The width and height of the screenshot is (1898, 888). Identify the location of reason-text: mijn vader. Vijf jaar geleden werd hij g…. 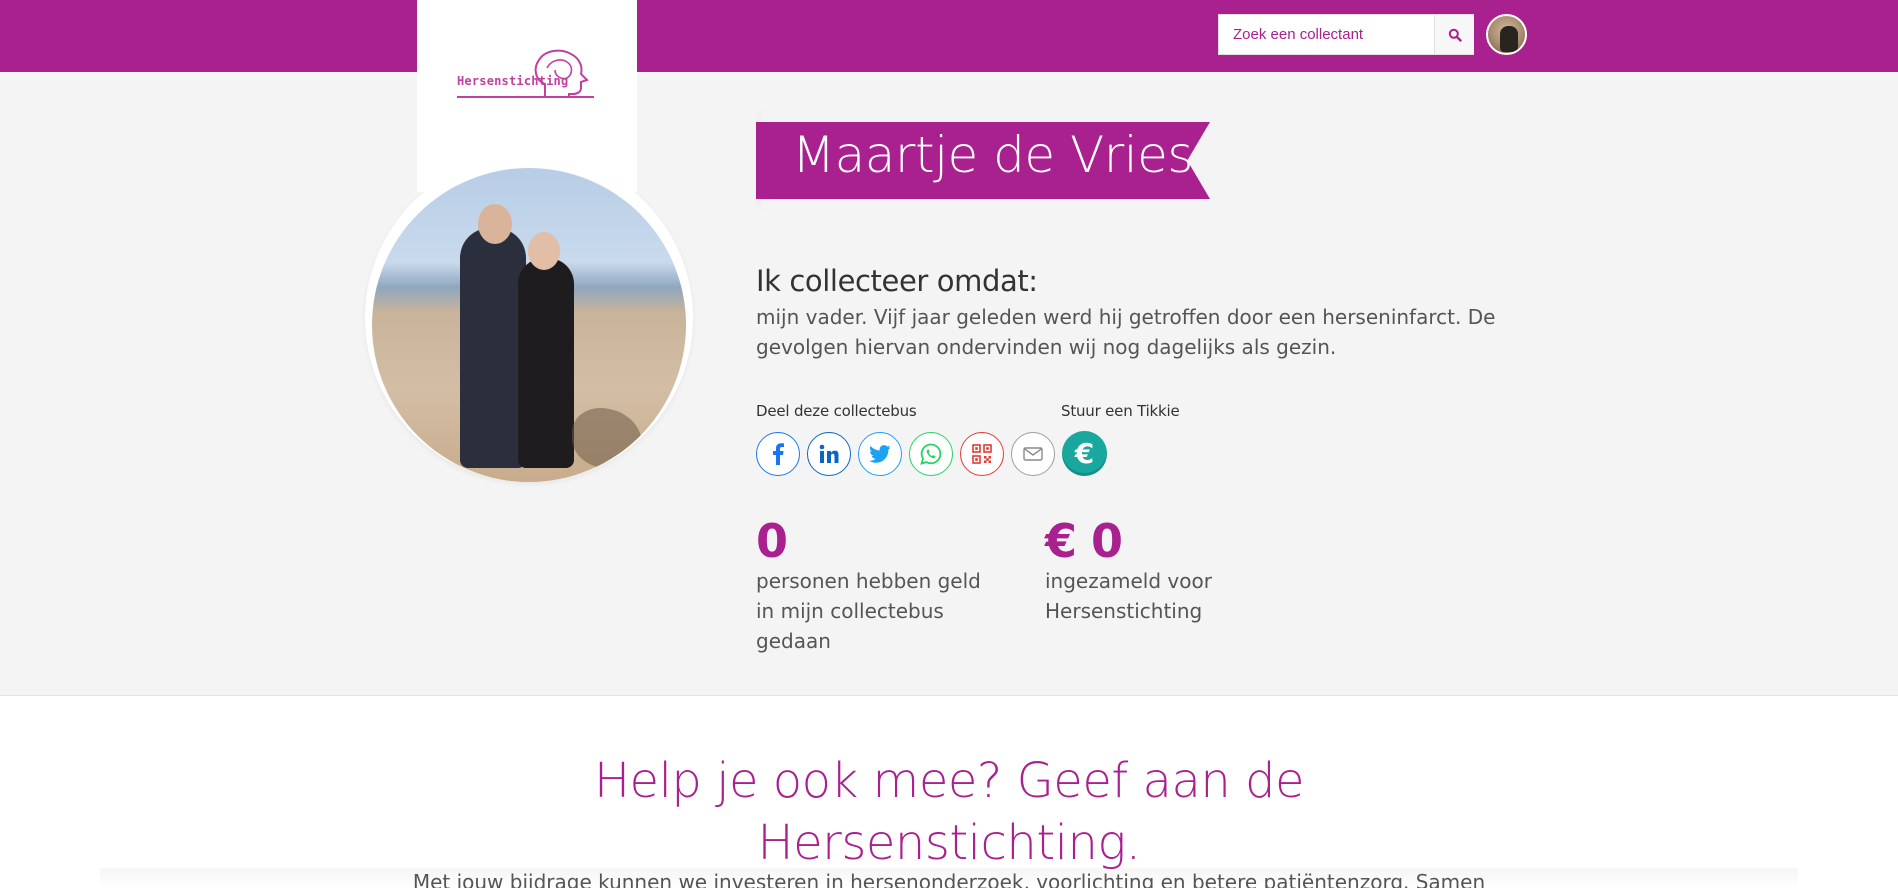
(1126, 332).